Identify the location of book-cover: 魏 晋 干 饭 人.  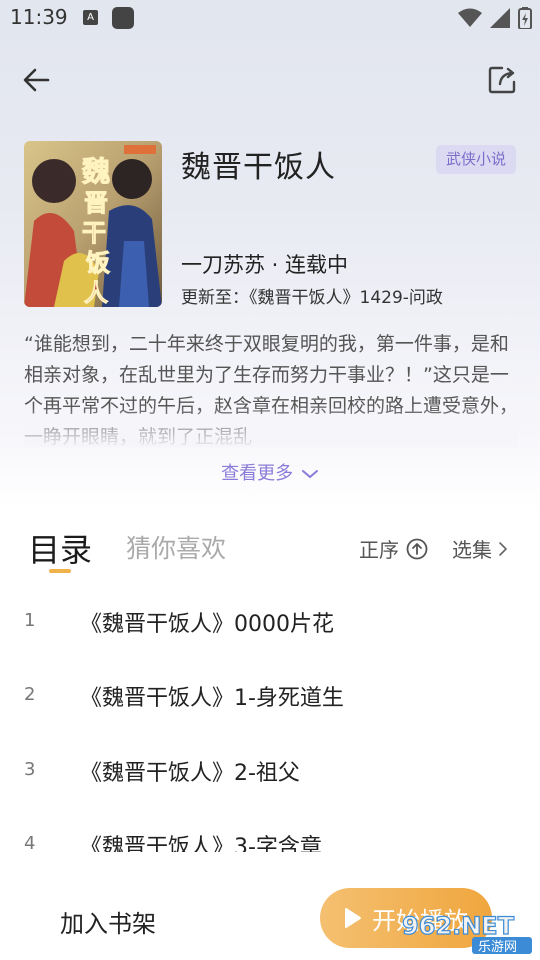
(93, 224).